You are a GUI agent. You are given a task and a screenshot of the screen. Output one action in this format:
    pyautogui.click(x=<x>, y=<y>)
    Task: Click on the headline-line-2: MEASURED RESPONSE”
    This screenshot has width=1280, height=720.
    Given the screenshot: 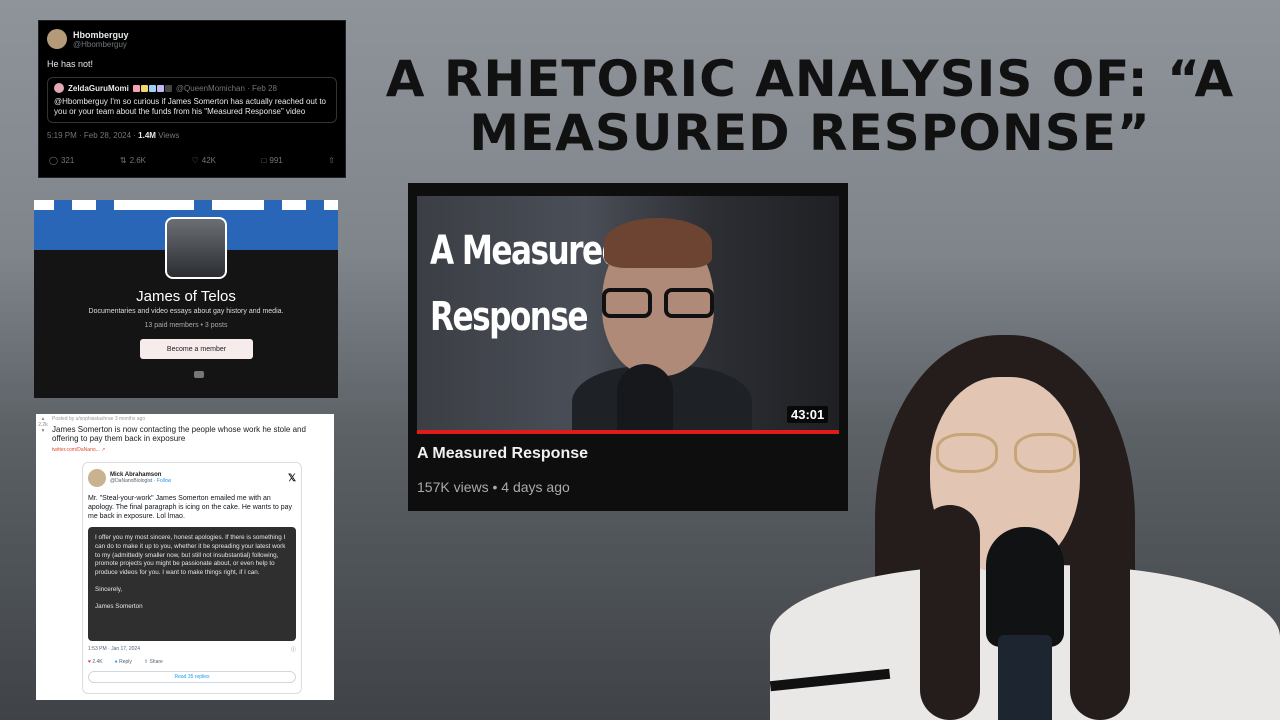 What is the action you would take?
    pyautogui.click(x=810, y=133)
    